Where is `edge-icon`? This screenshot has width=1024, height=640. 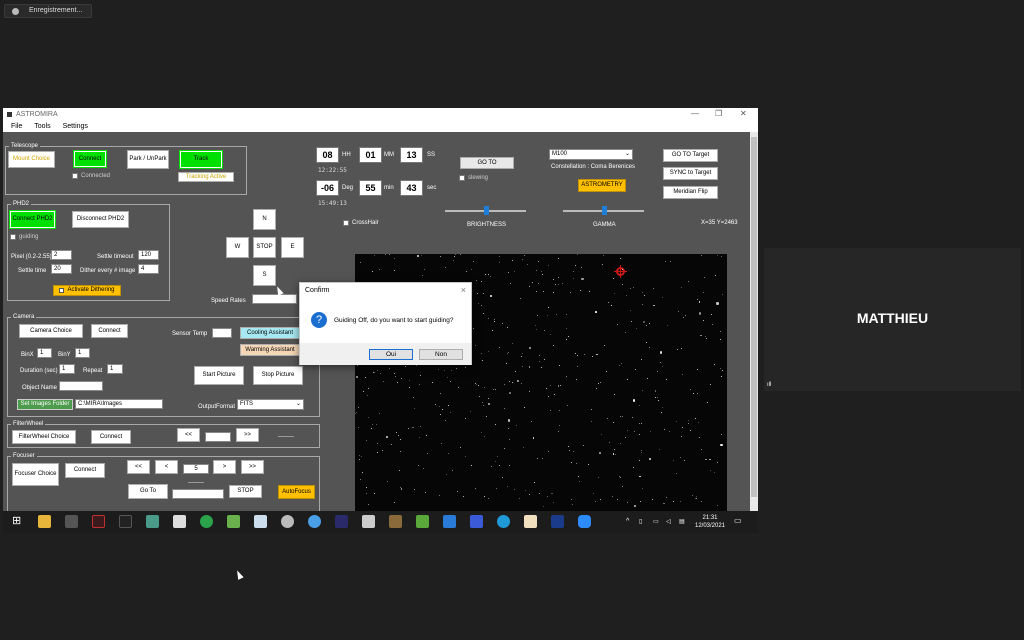
edge-icon is located at coordinates (503, 521).